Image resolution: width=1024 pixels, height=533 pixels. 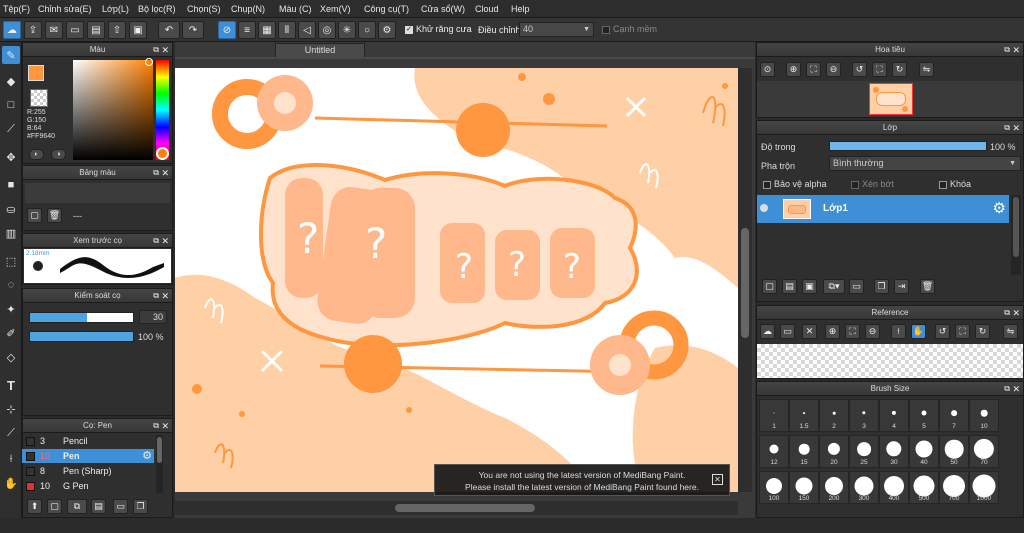 I want to click on parallel-guide-icon: ≡, so click(x=247, y=30).